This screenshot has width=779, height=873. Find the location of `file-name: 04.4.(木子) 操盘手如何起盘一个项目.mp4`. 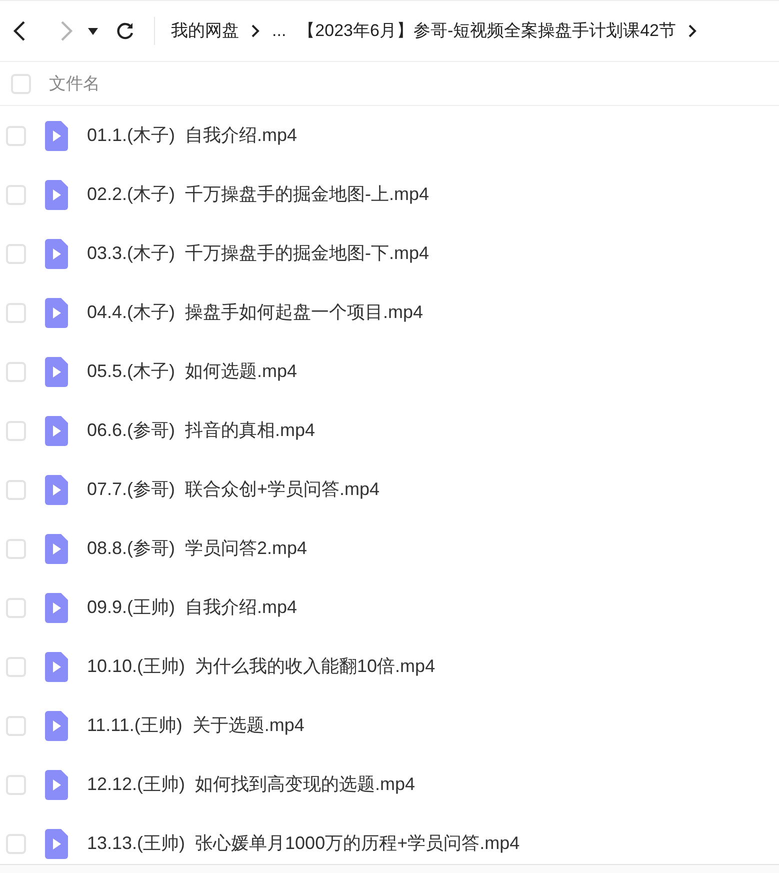

file-name: 04.4.(木子) 操盘手如何起盘一个项目.mp4 is located at coordinates (255, 312).